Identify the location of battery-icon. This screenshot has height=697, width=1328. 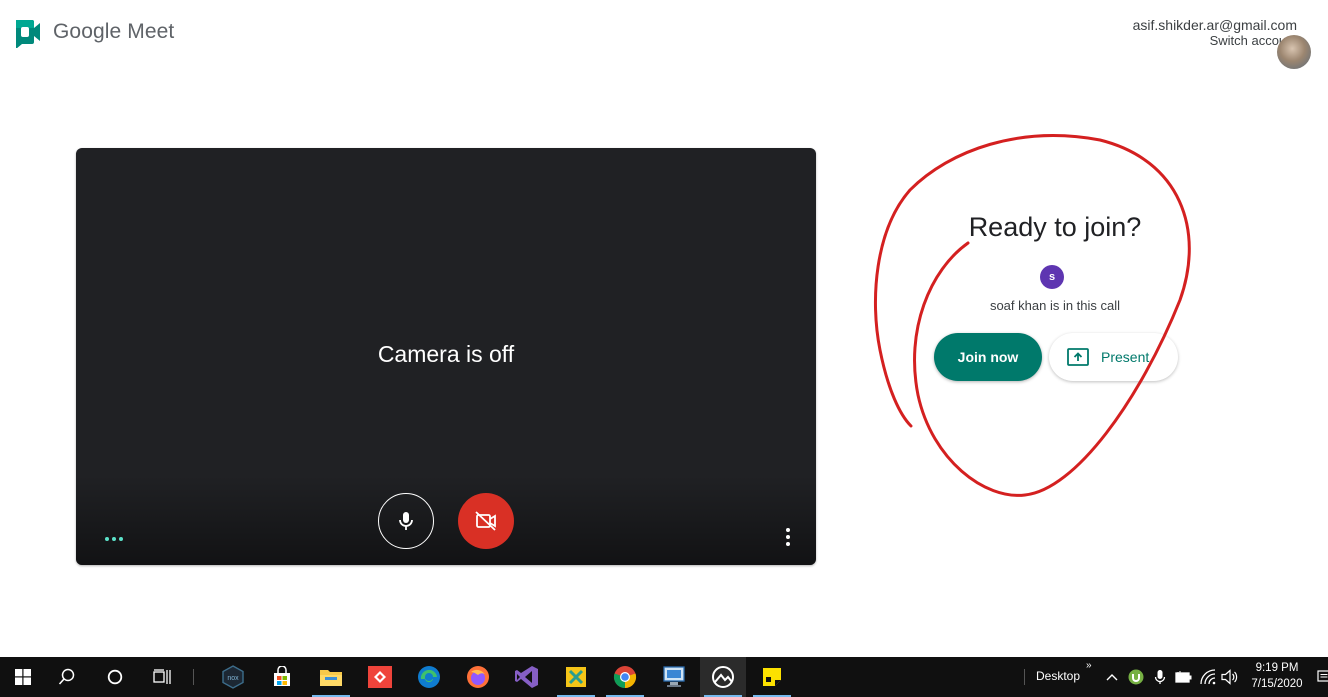
(1183, 677).